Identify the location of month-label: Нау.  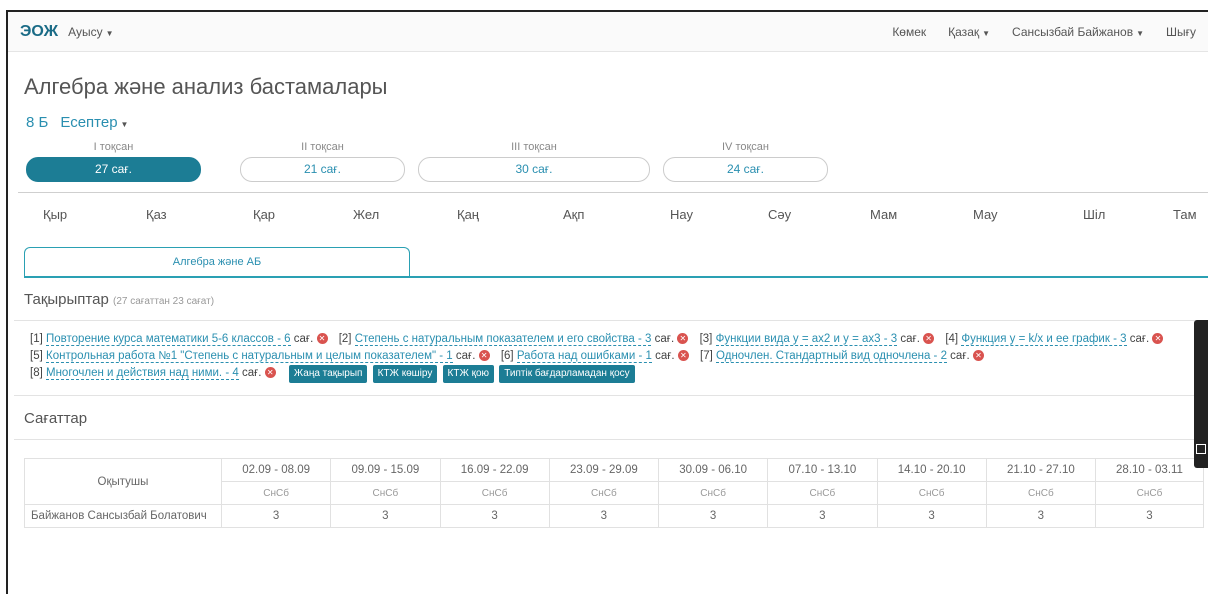
(681, 214).